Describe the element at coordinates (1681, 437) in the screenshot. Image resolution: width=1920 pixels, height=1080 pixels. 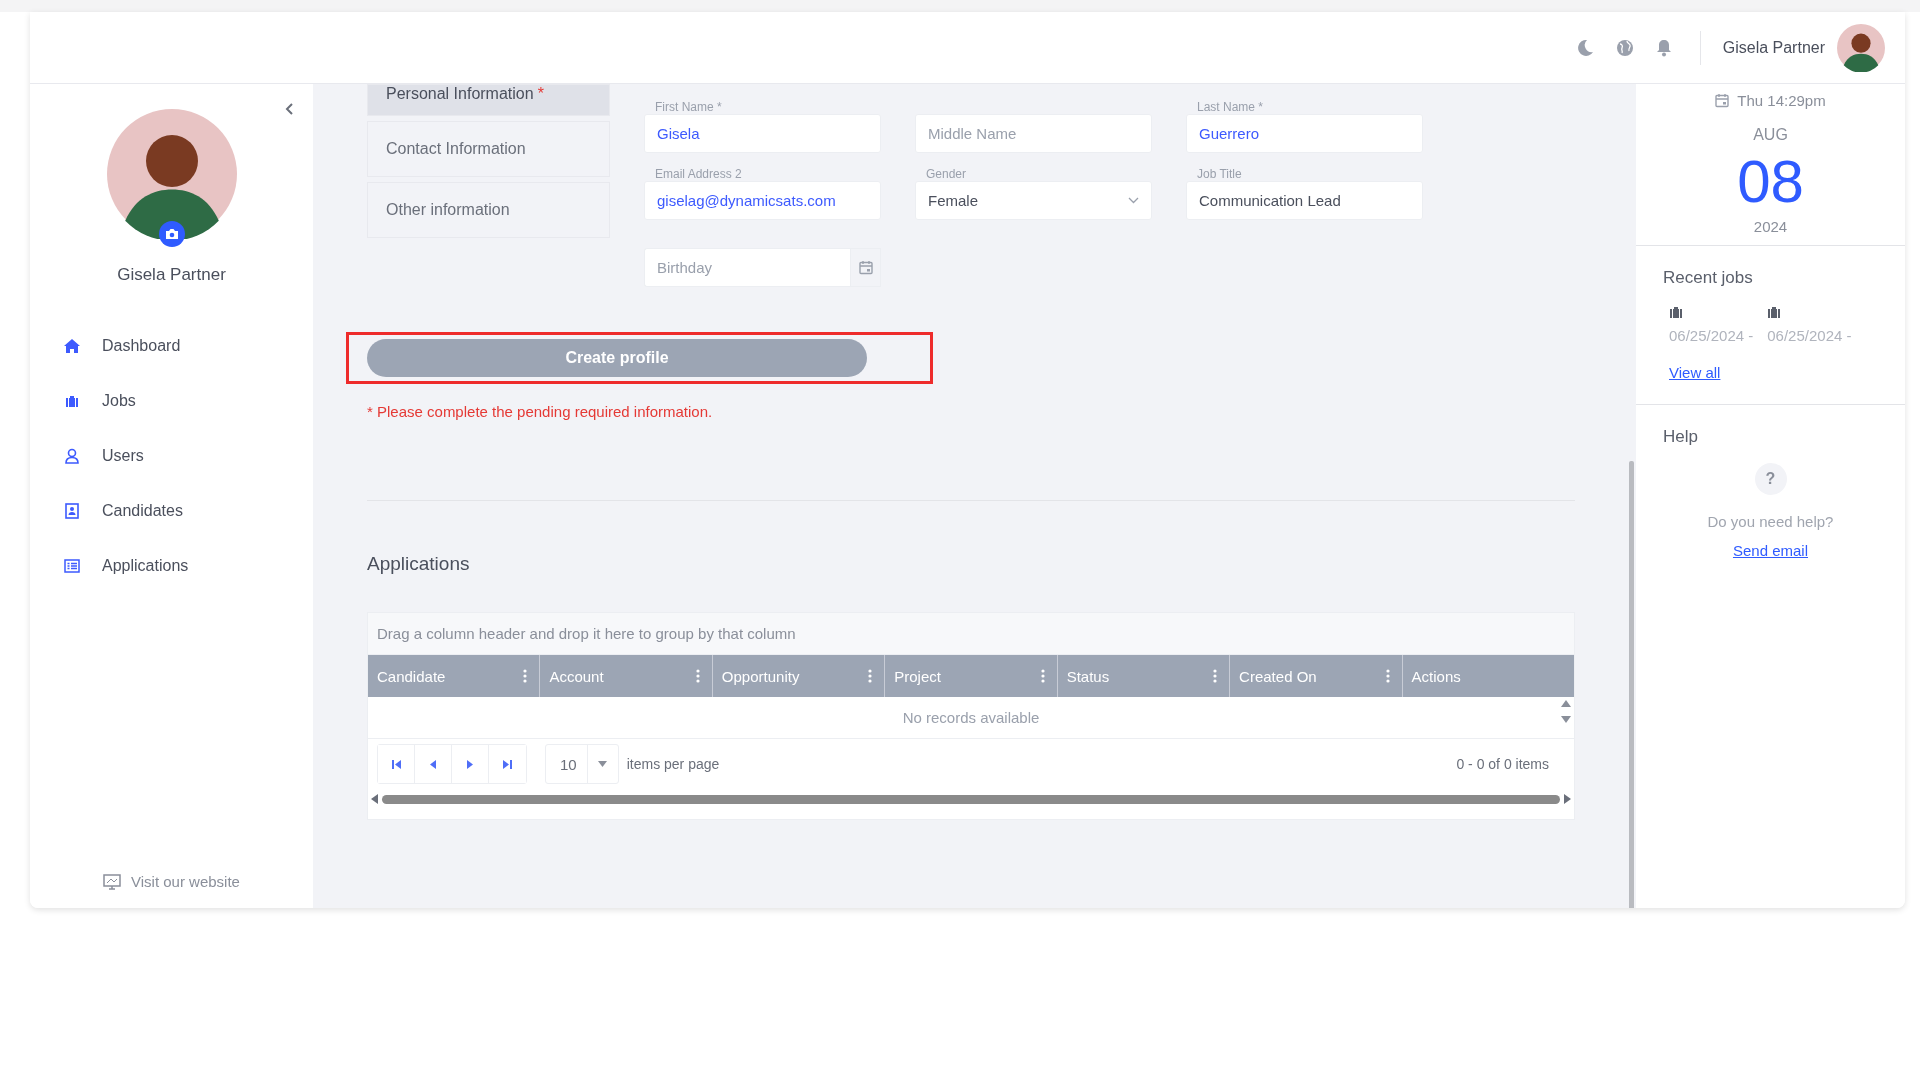
I see `section-title: Help` at that location.